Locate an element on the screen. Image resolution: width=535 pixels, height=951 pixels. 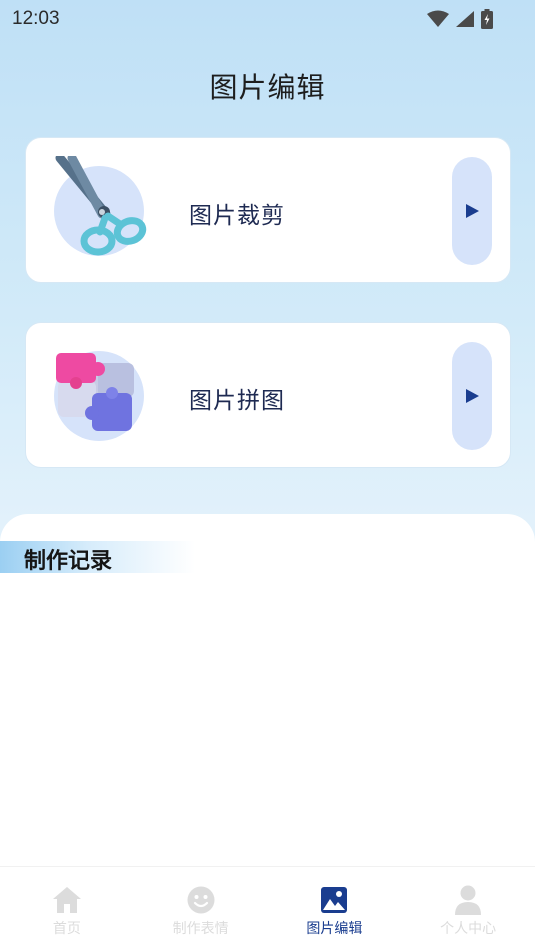
collage-label: 图片拼图 is located at coordinates (237, 401).